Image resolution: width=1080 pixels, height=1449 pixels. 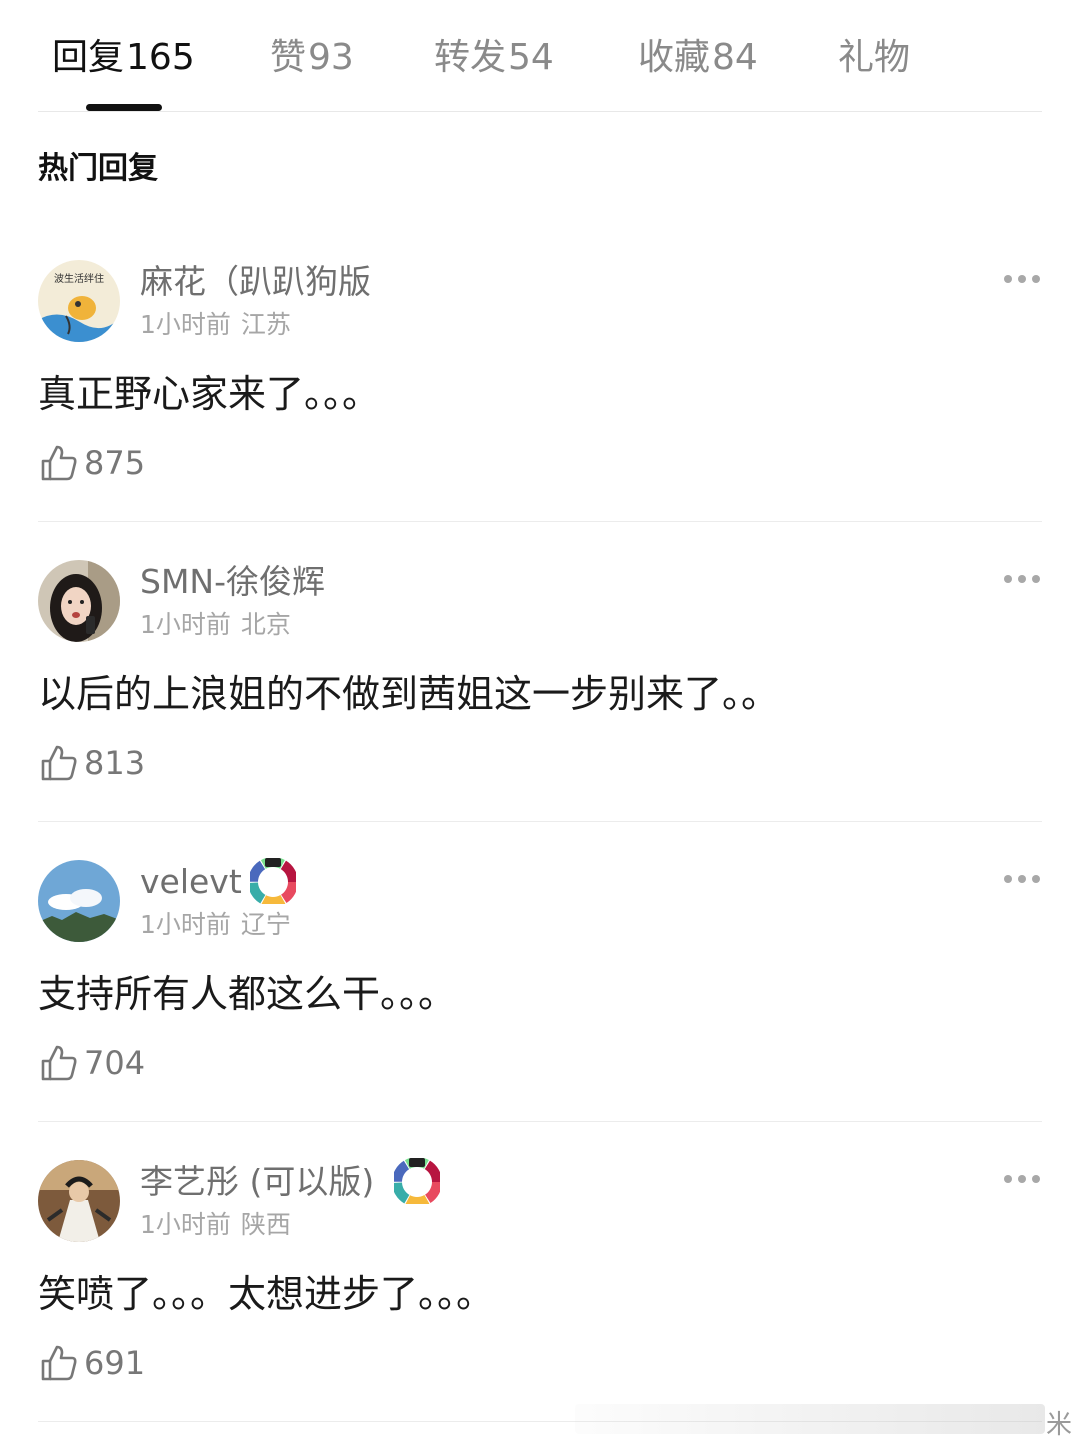 I want to click on tab-replies: 回复165, so click(x=123, y=58).